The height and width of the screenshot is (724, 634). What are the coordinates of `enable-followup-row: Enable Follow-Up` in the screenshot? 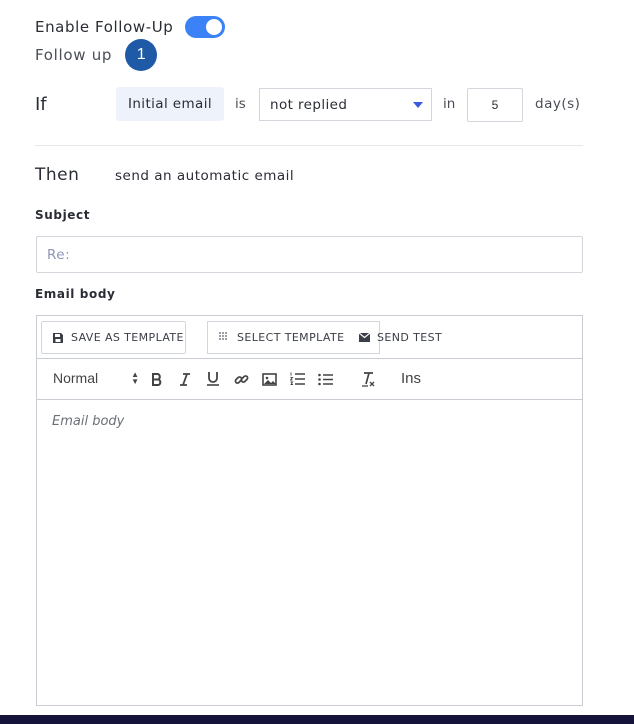 It's located at (130, 27).